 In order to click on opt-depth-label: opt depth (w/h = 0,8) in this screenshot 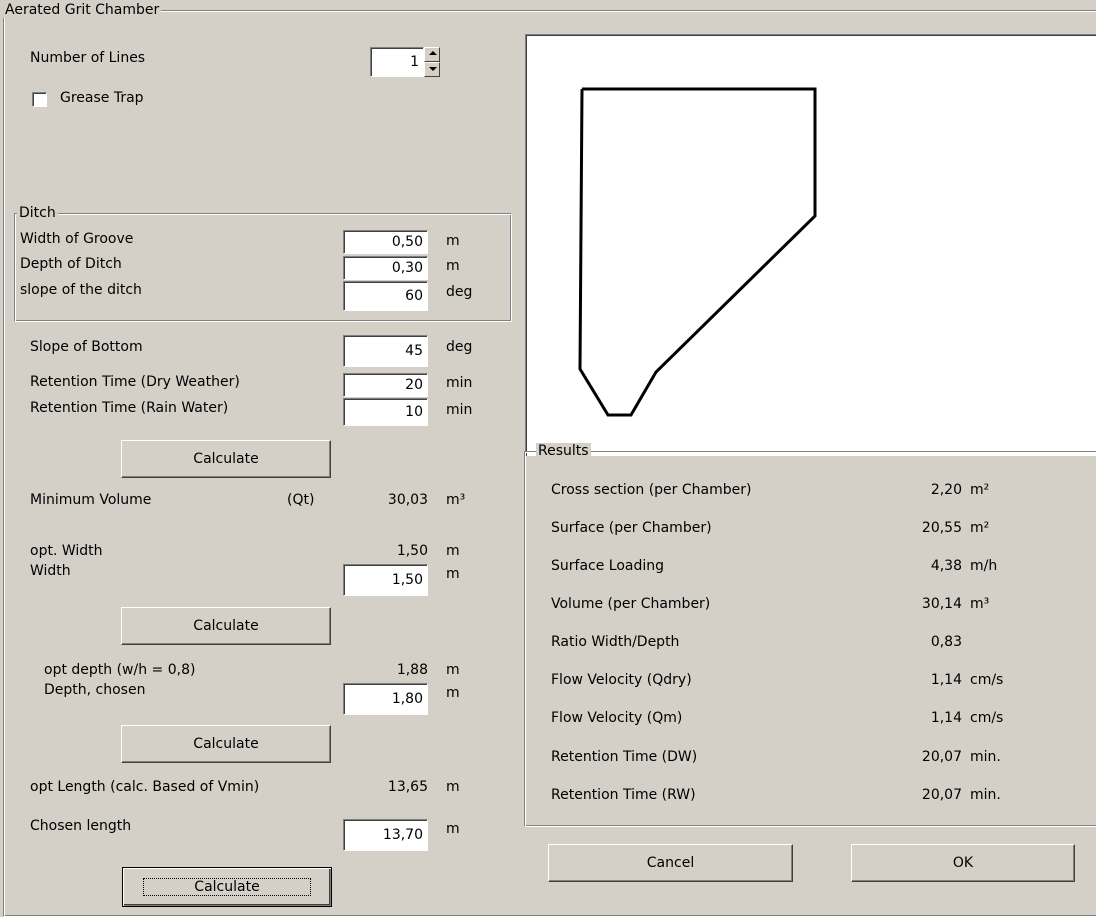, I will do `click(120, 670)`.